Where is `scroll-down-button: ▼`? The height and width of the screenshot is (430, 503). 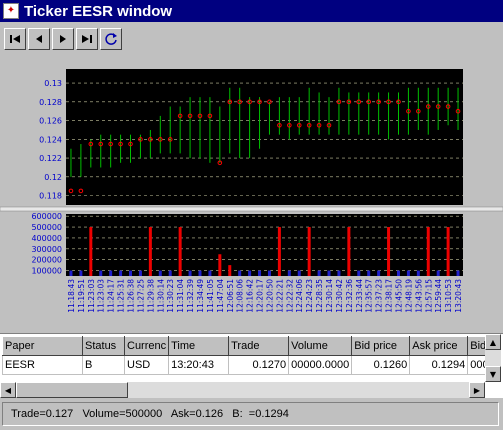 scroll-down-button: ▼ is located at coordinates (493, 374).